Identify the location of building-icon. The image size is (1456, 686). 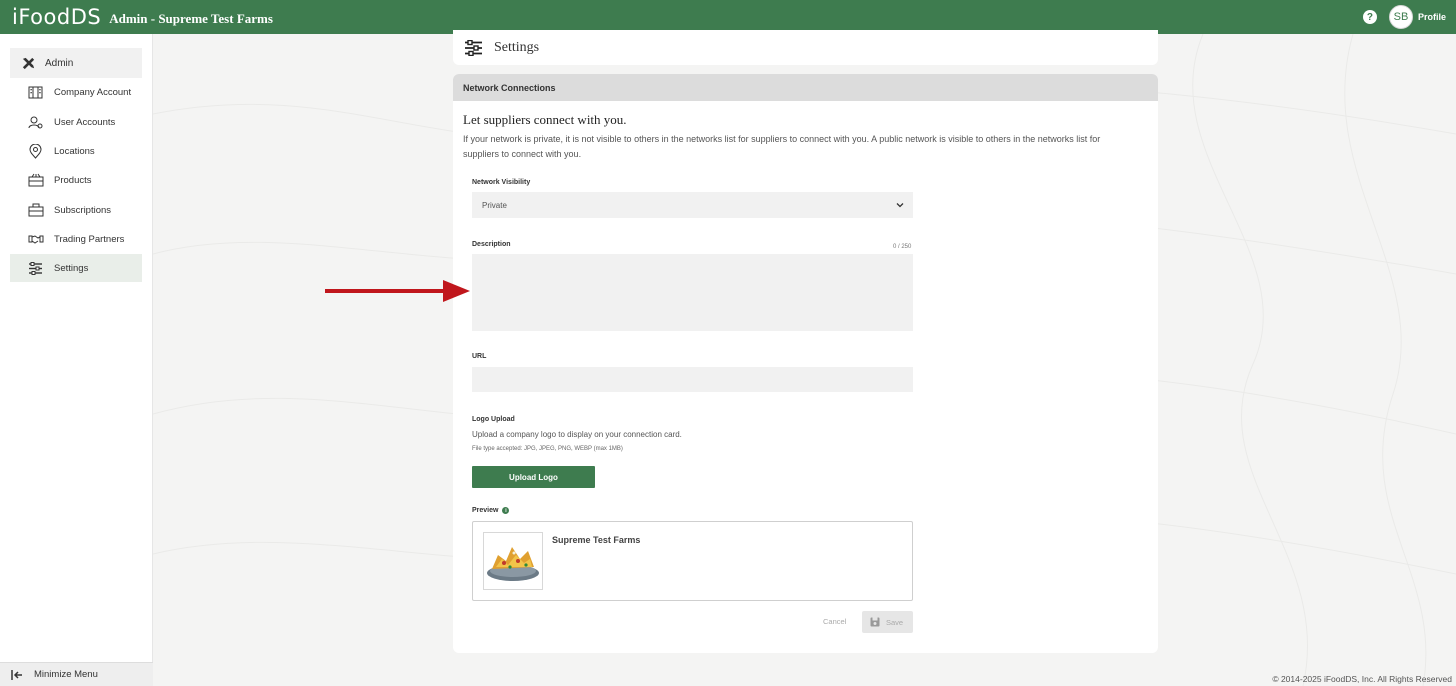
(35, 92).